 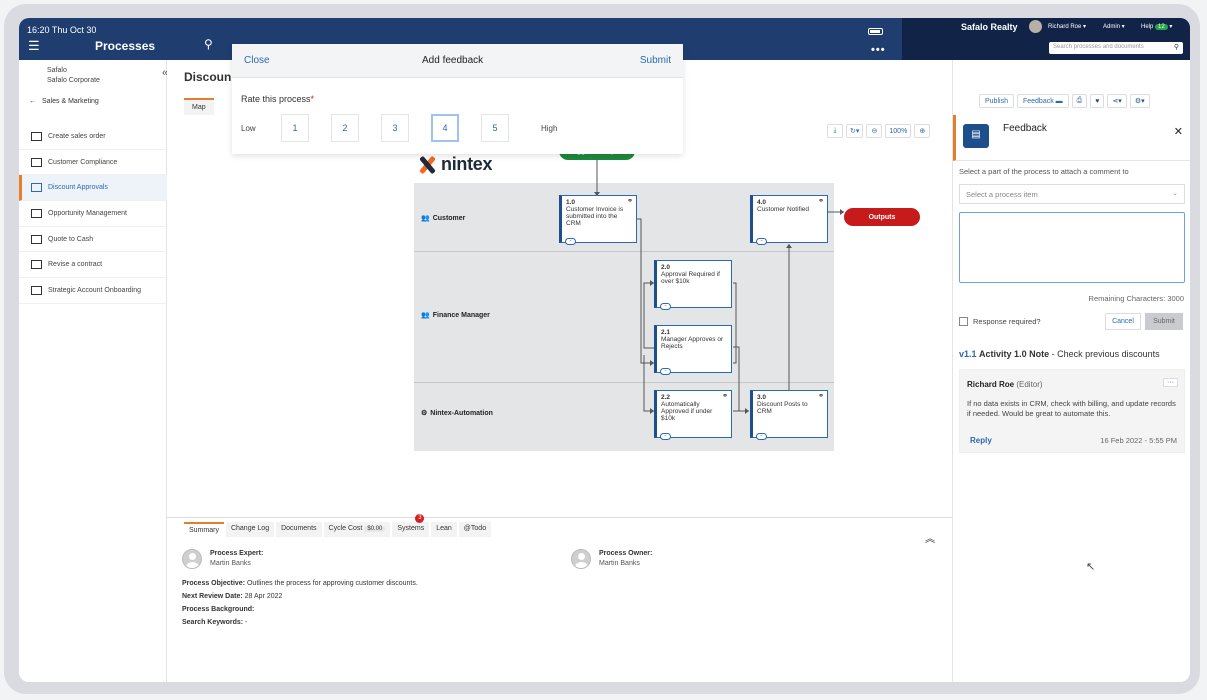 I want to click on favorite-heart-icon: ♥, so click(x=1097, y=101).